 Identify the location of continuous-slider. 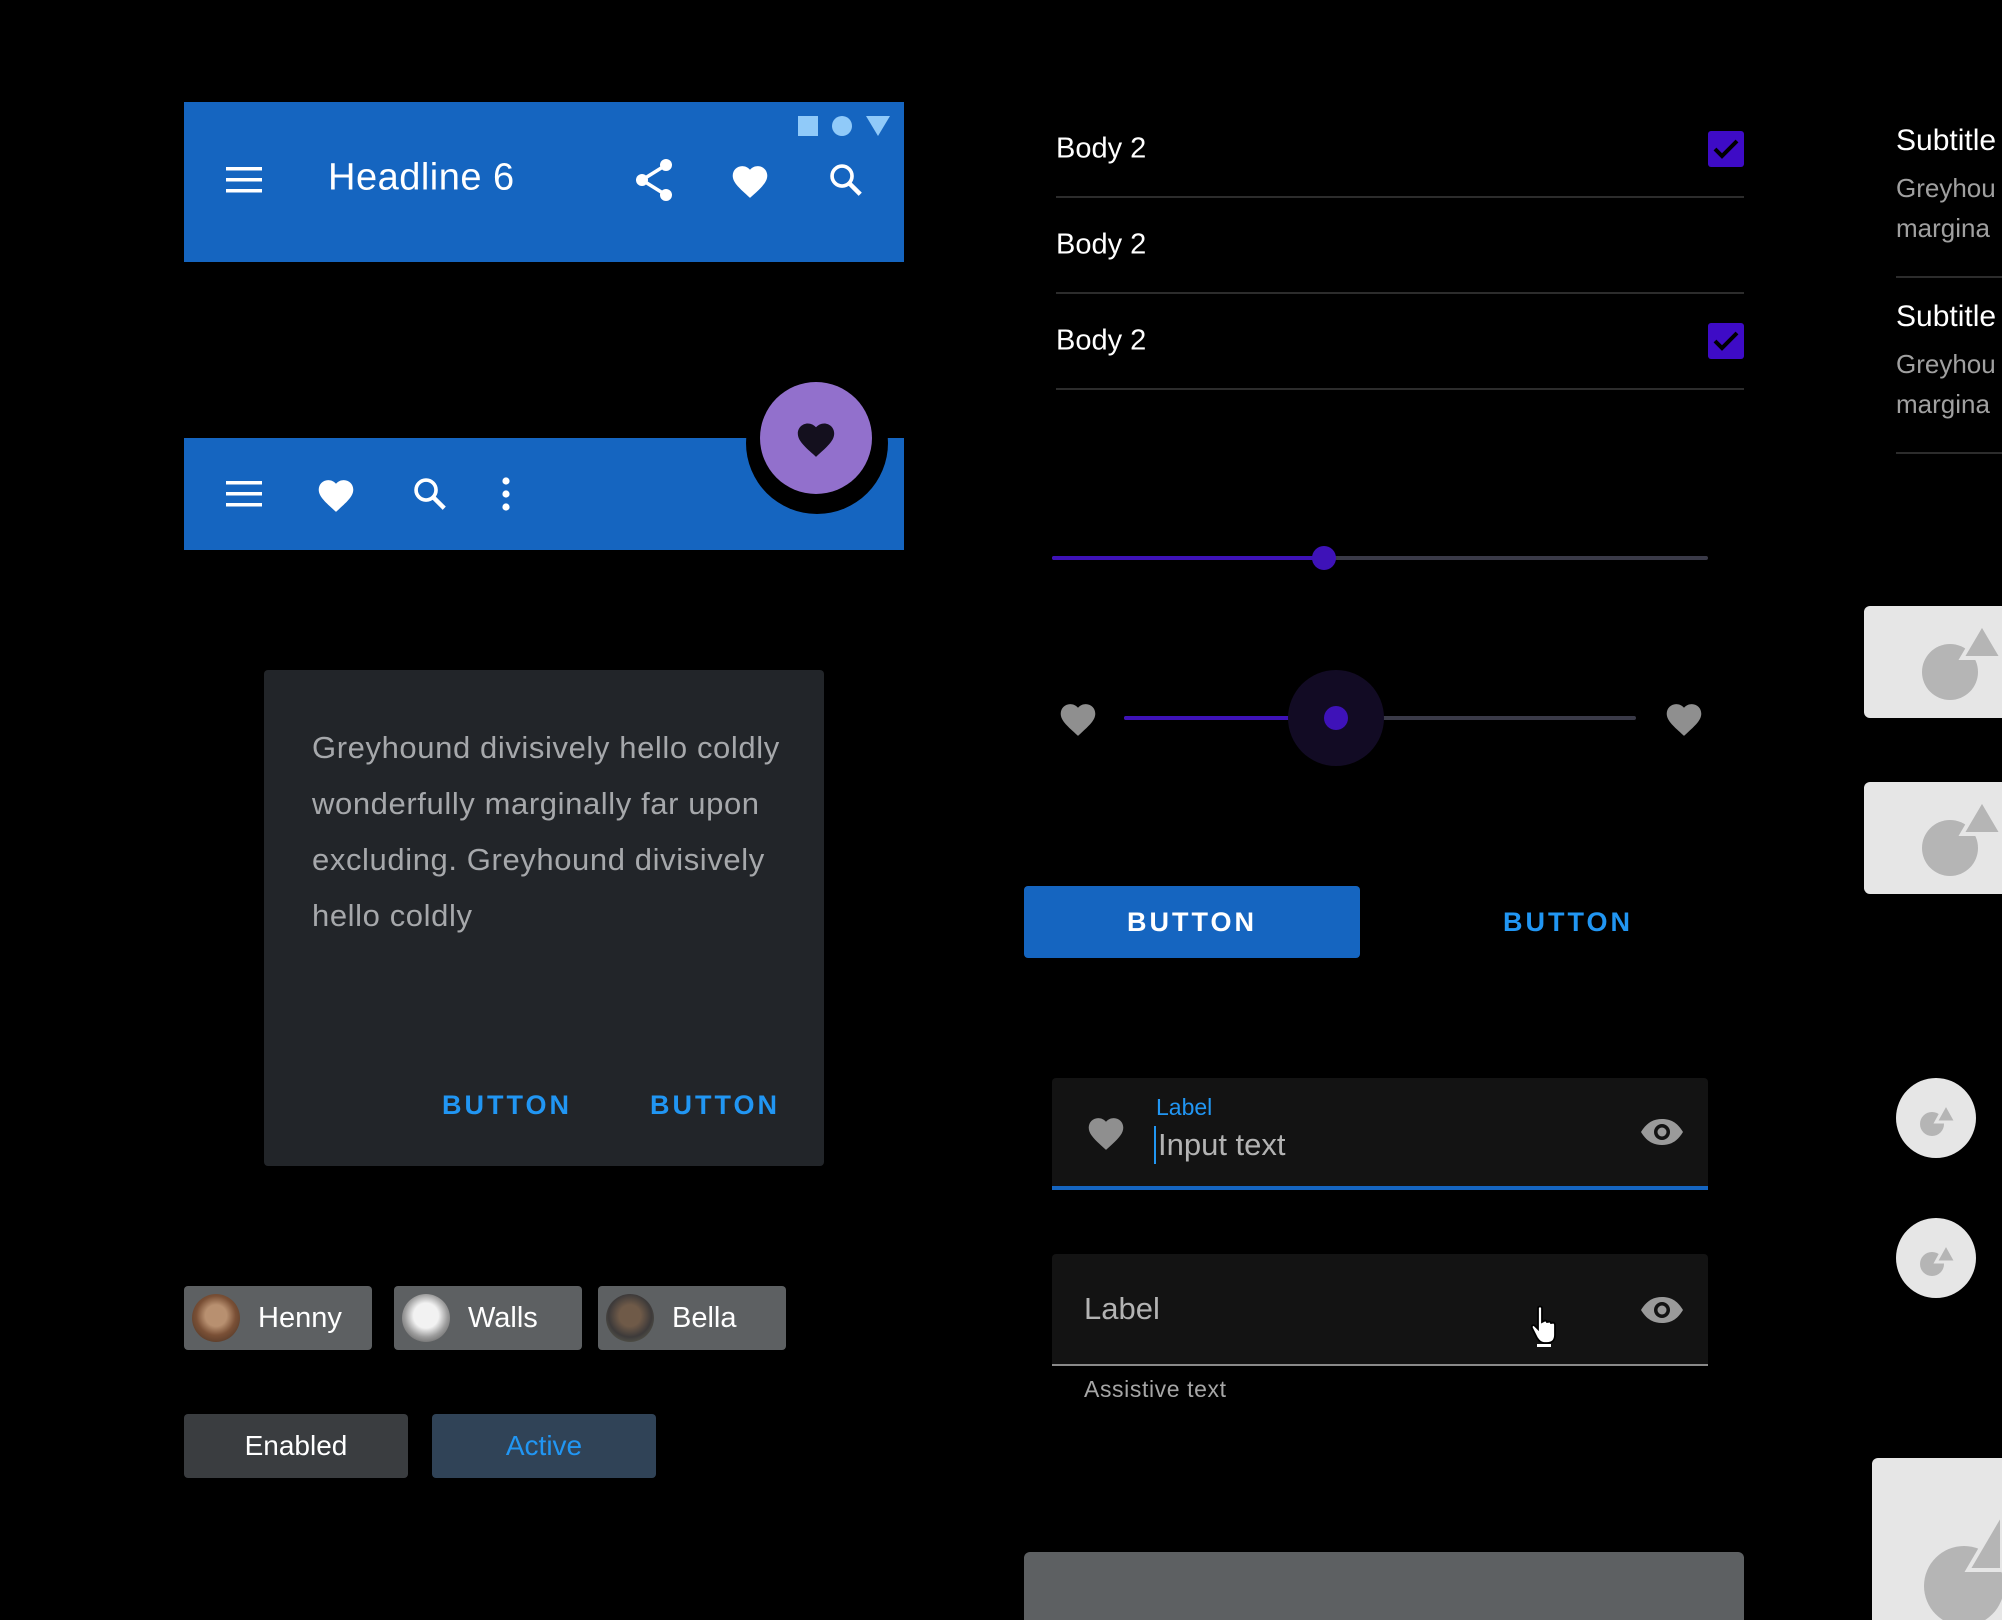
(1380, 558).